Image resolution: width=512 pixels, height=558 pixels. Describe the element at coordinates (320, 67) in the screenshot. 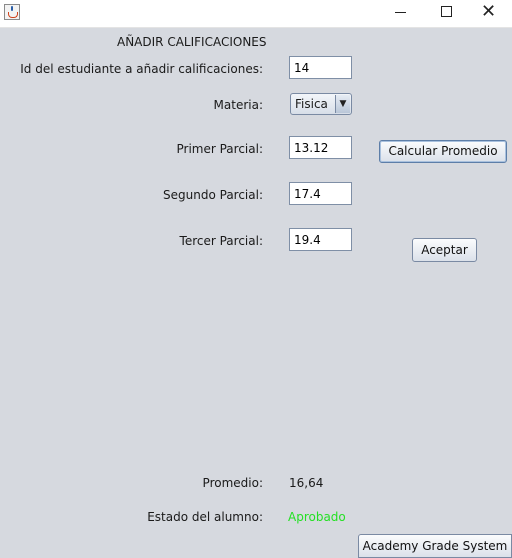

I see `student-id-field` at that location.